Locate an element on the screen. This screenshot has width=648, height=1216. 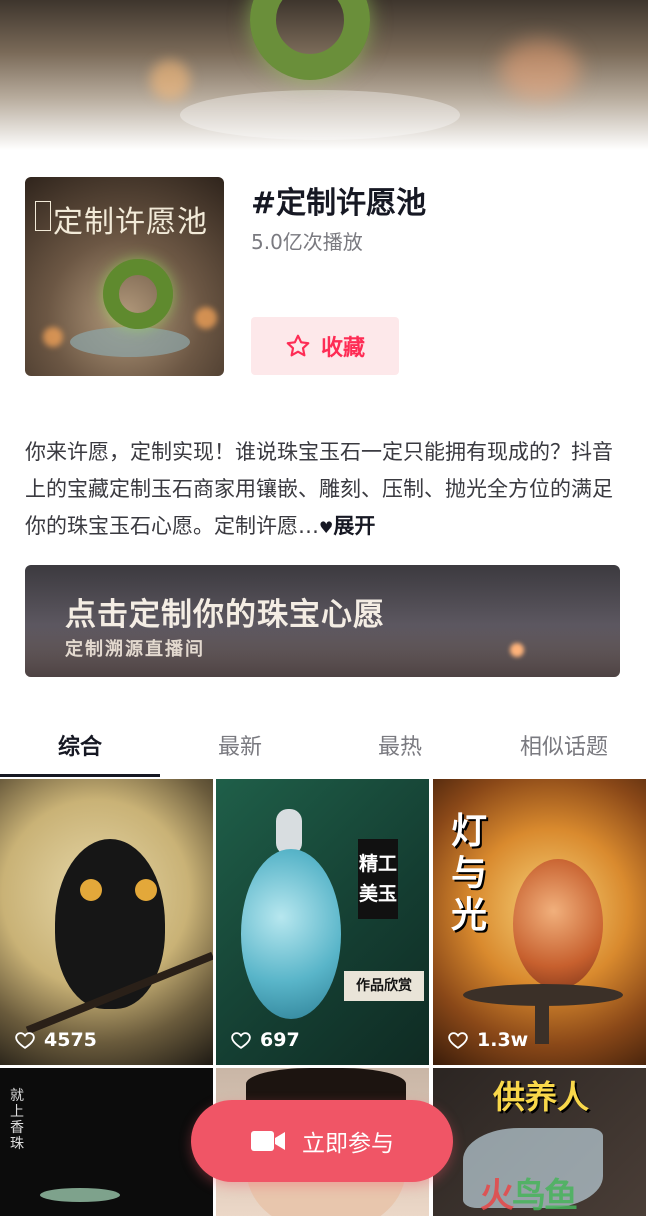
cover-jade-logo is located at coordinates (138, 294).